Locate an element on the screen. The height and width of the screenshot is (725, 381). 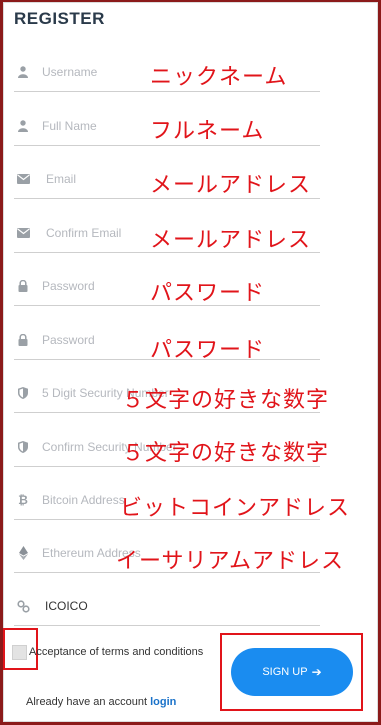
username-placeholder: Username is located at coordinates (70, 72).